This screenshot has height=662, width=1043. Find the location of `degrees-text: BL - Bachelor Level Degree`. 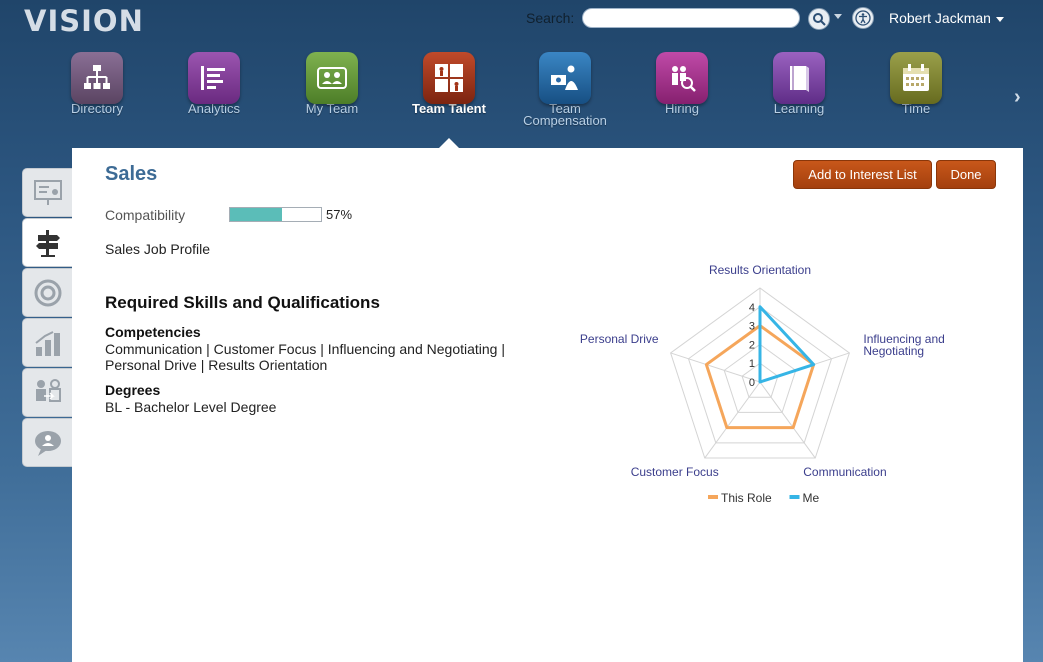

degrees-text: BL - Bachelor Level Degree is located at coordinates (191, 407).